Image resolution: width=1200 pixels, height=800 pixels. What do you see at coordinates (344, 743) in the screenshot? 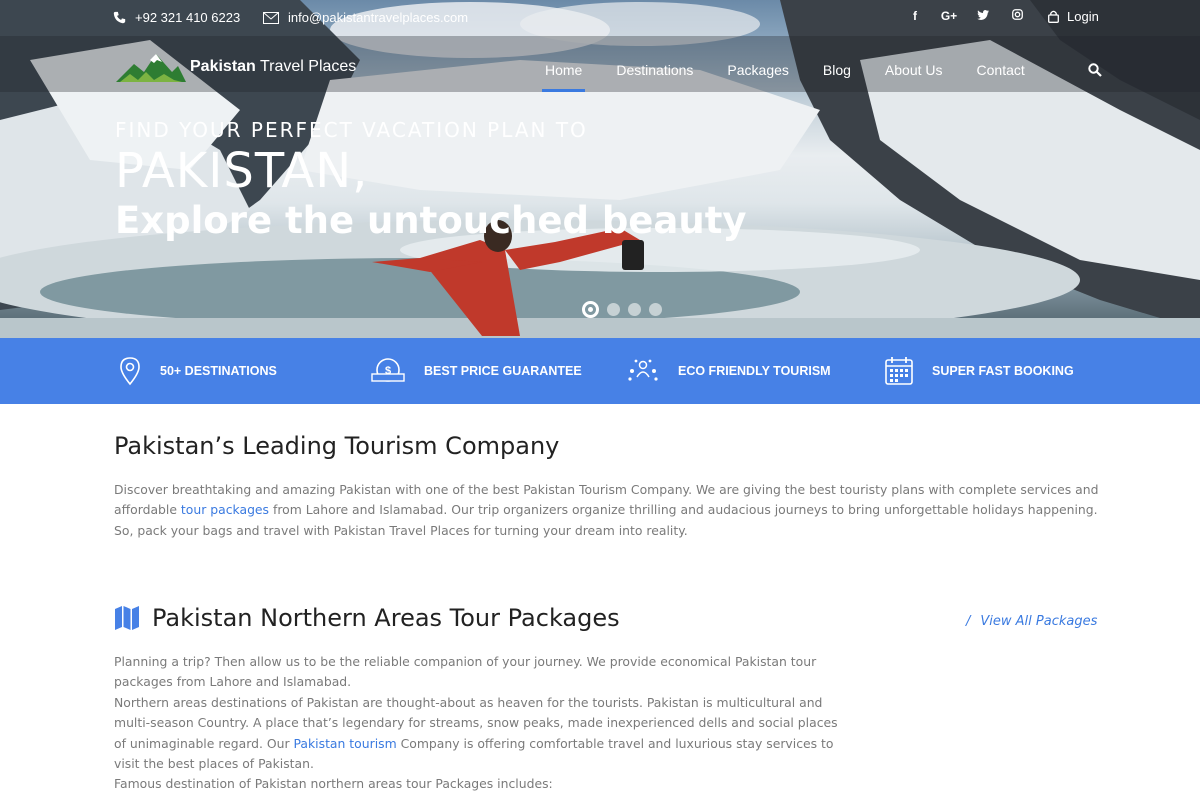
I see `pakistan-tourism-link: Pakistan tourism` at bounding box center [344, 743].